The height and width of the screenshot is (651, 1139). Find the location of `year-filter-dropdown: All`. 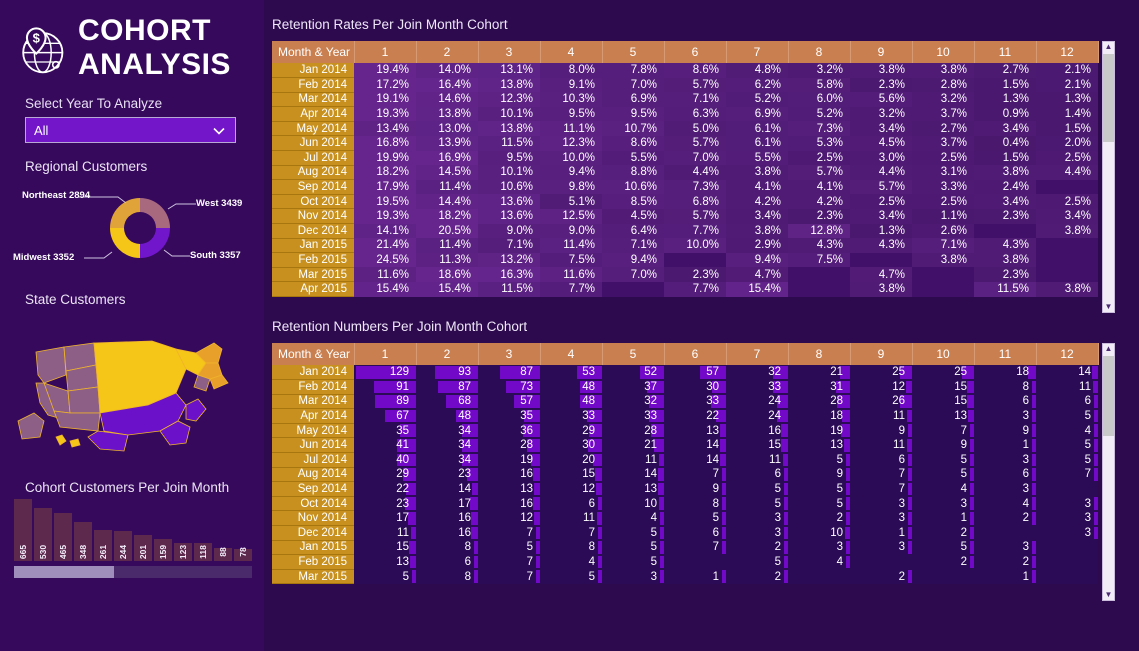

year-filter-dropdown: All is located at coordinates (130, 130).